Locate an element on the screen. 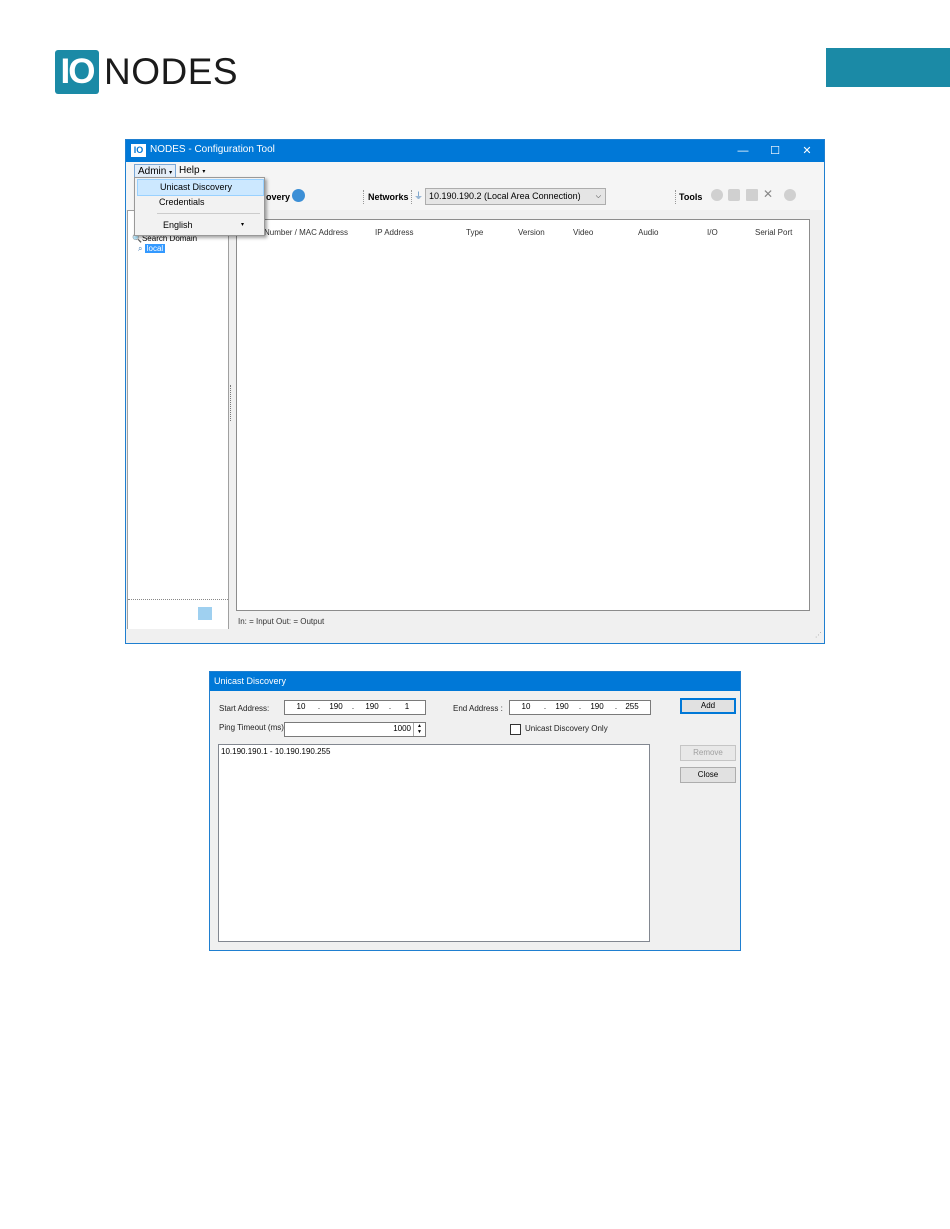 The width and height of the screenshot is (950, 1229). admin-dropdown-menu: Unicast Discovery Credentials English ▾ is located at coordinates (199, 206).